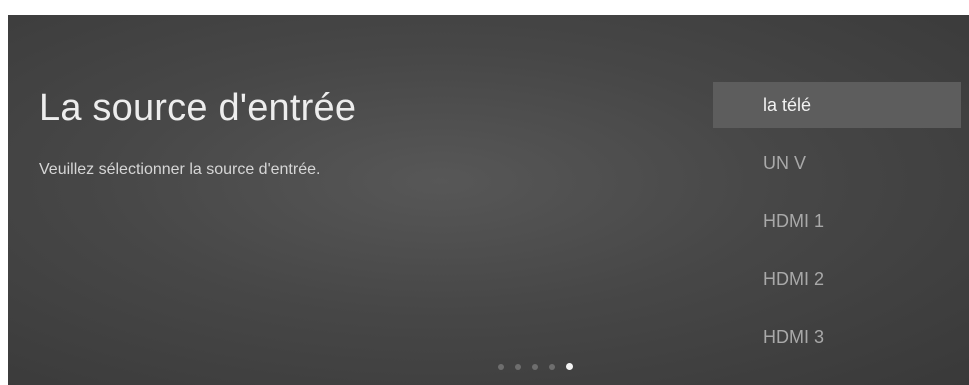  I want to click on source-item-av: UN V, so click(837, 163).